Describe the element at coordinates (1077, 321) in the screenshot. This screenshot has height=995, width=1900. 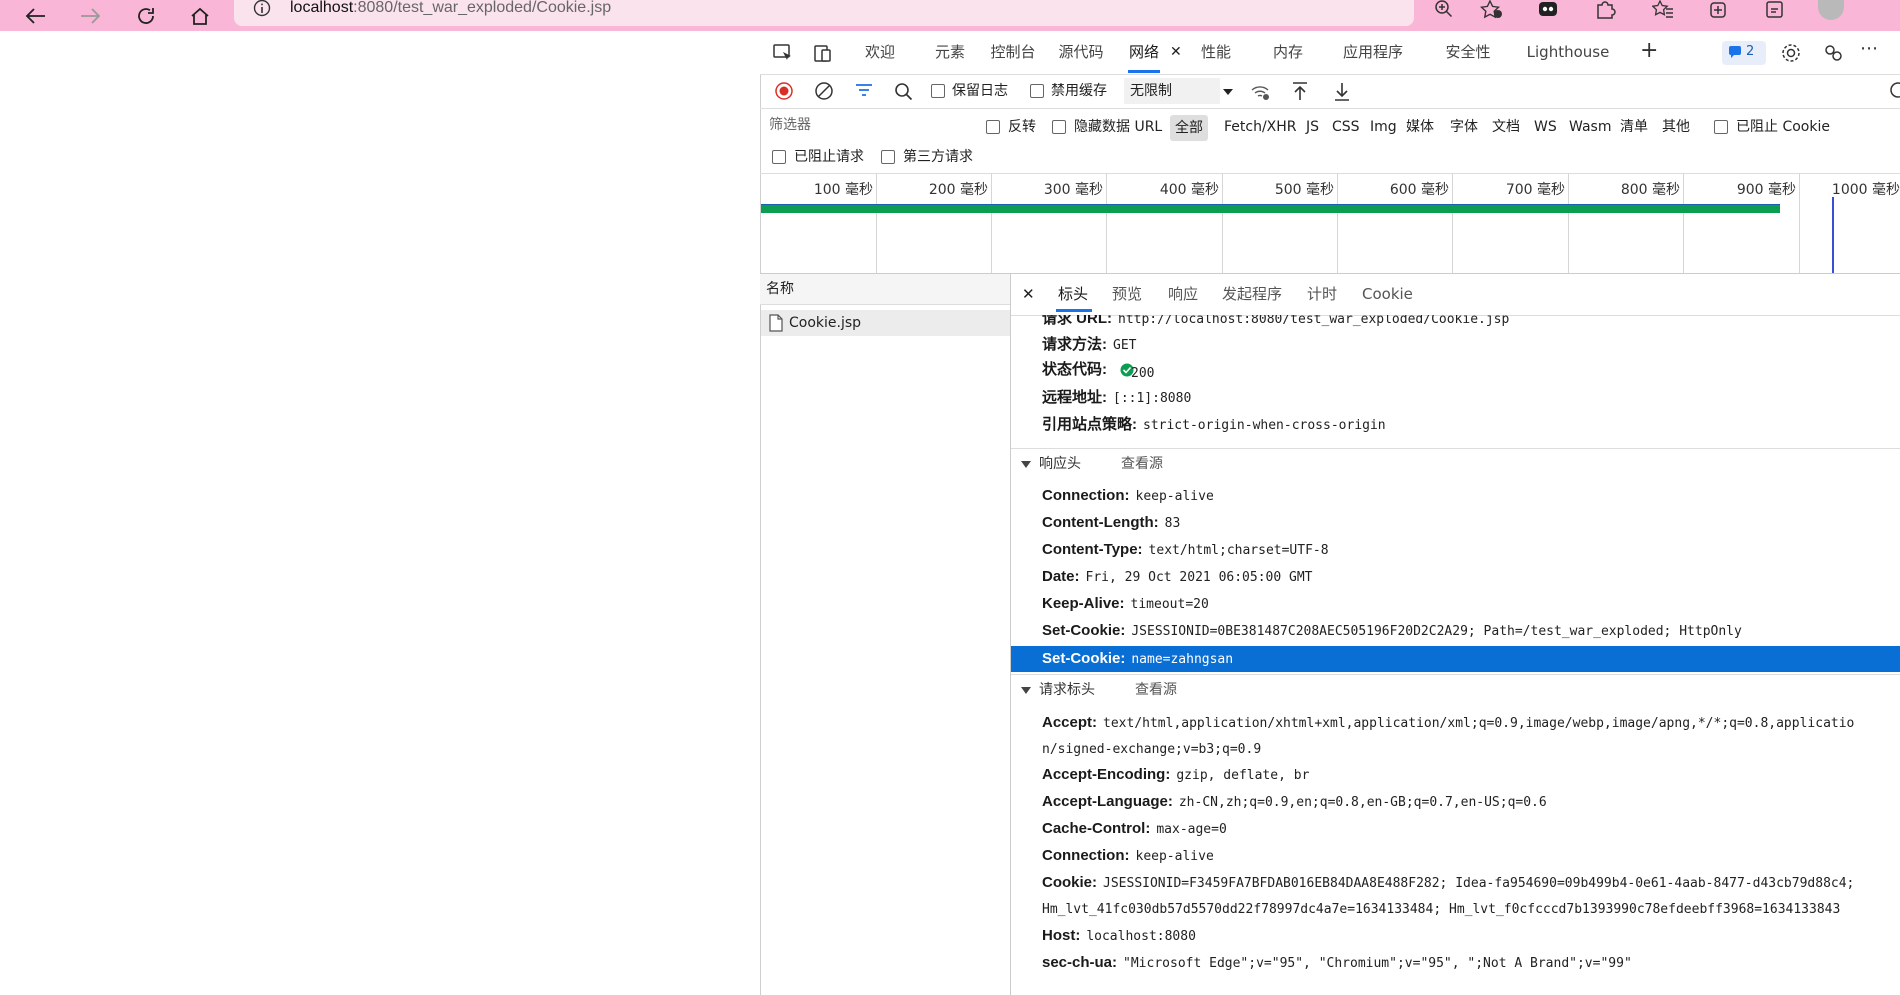
I see `header-key: 请求 URL:` at that location.